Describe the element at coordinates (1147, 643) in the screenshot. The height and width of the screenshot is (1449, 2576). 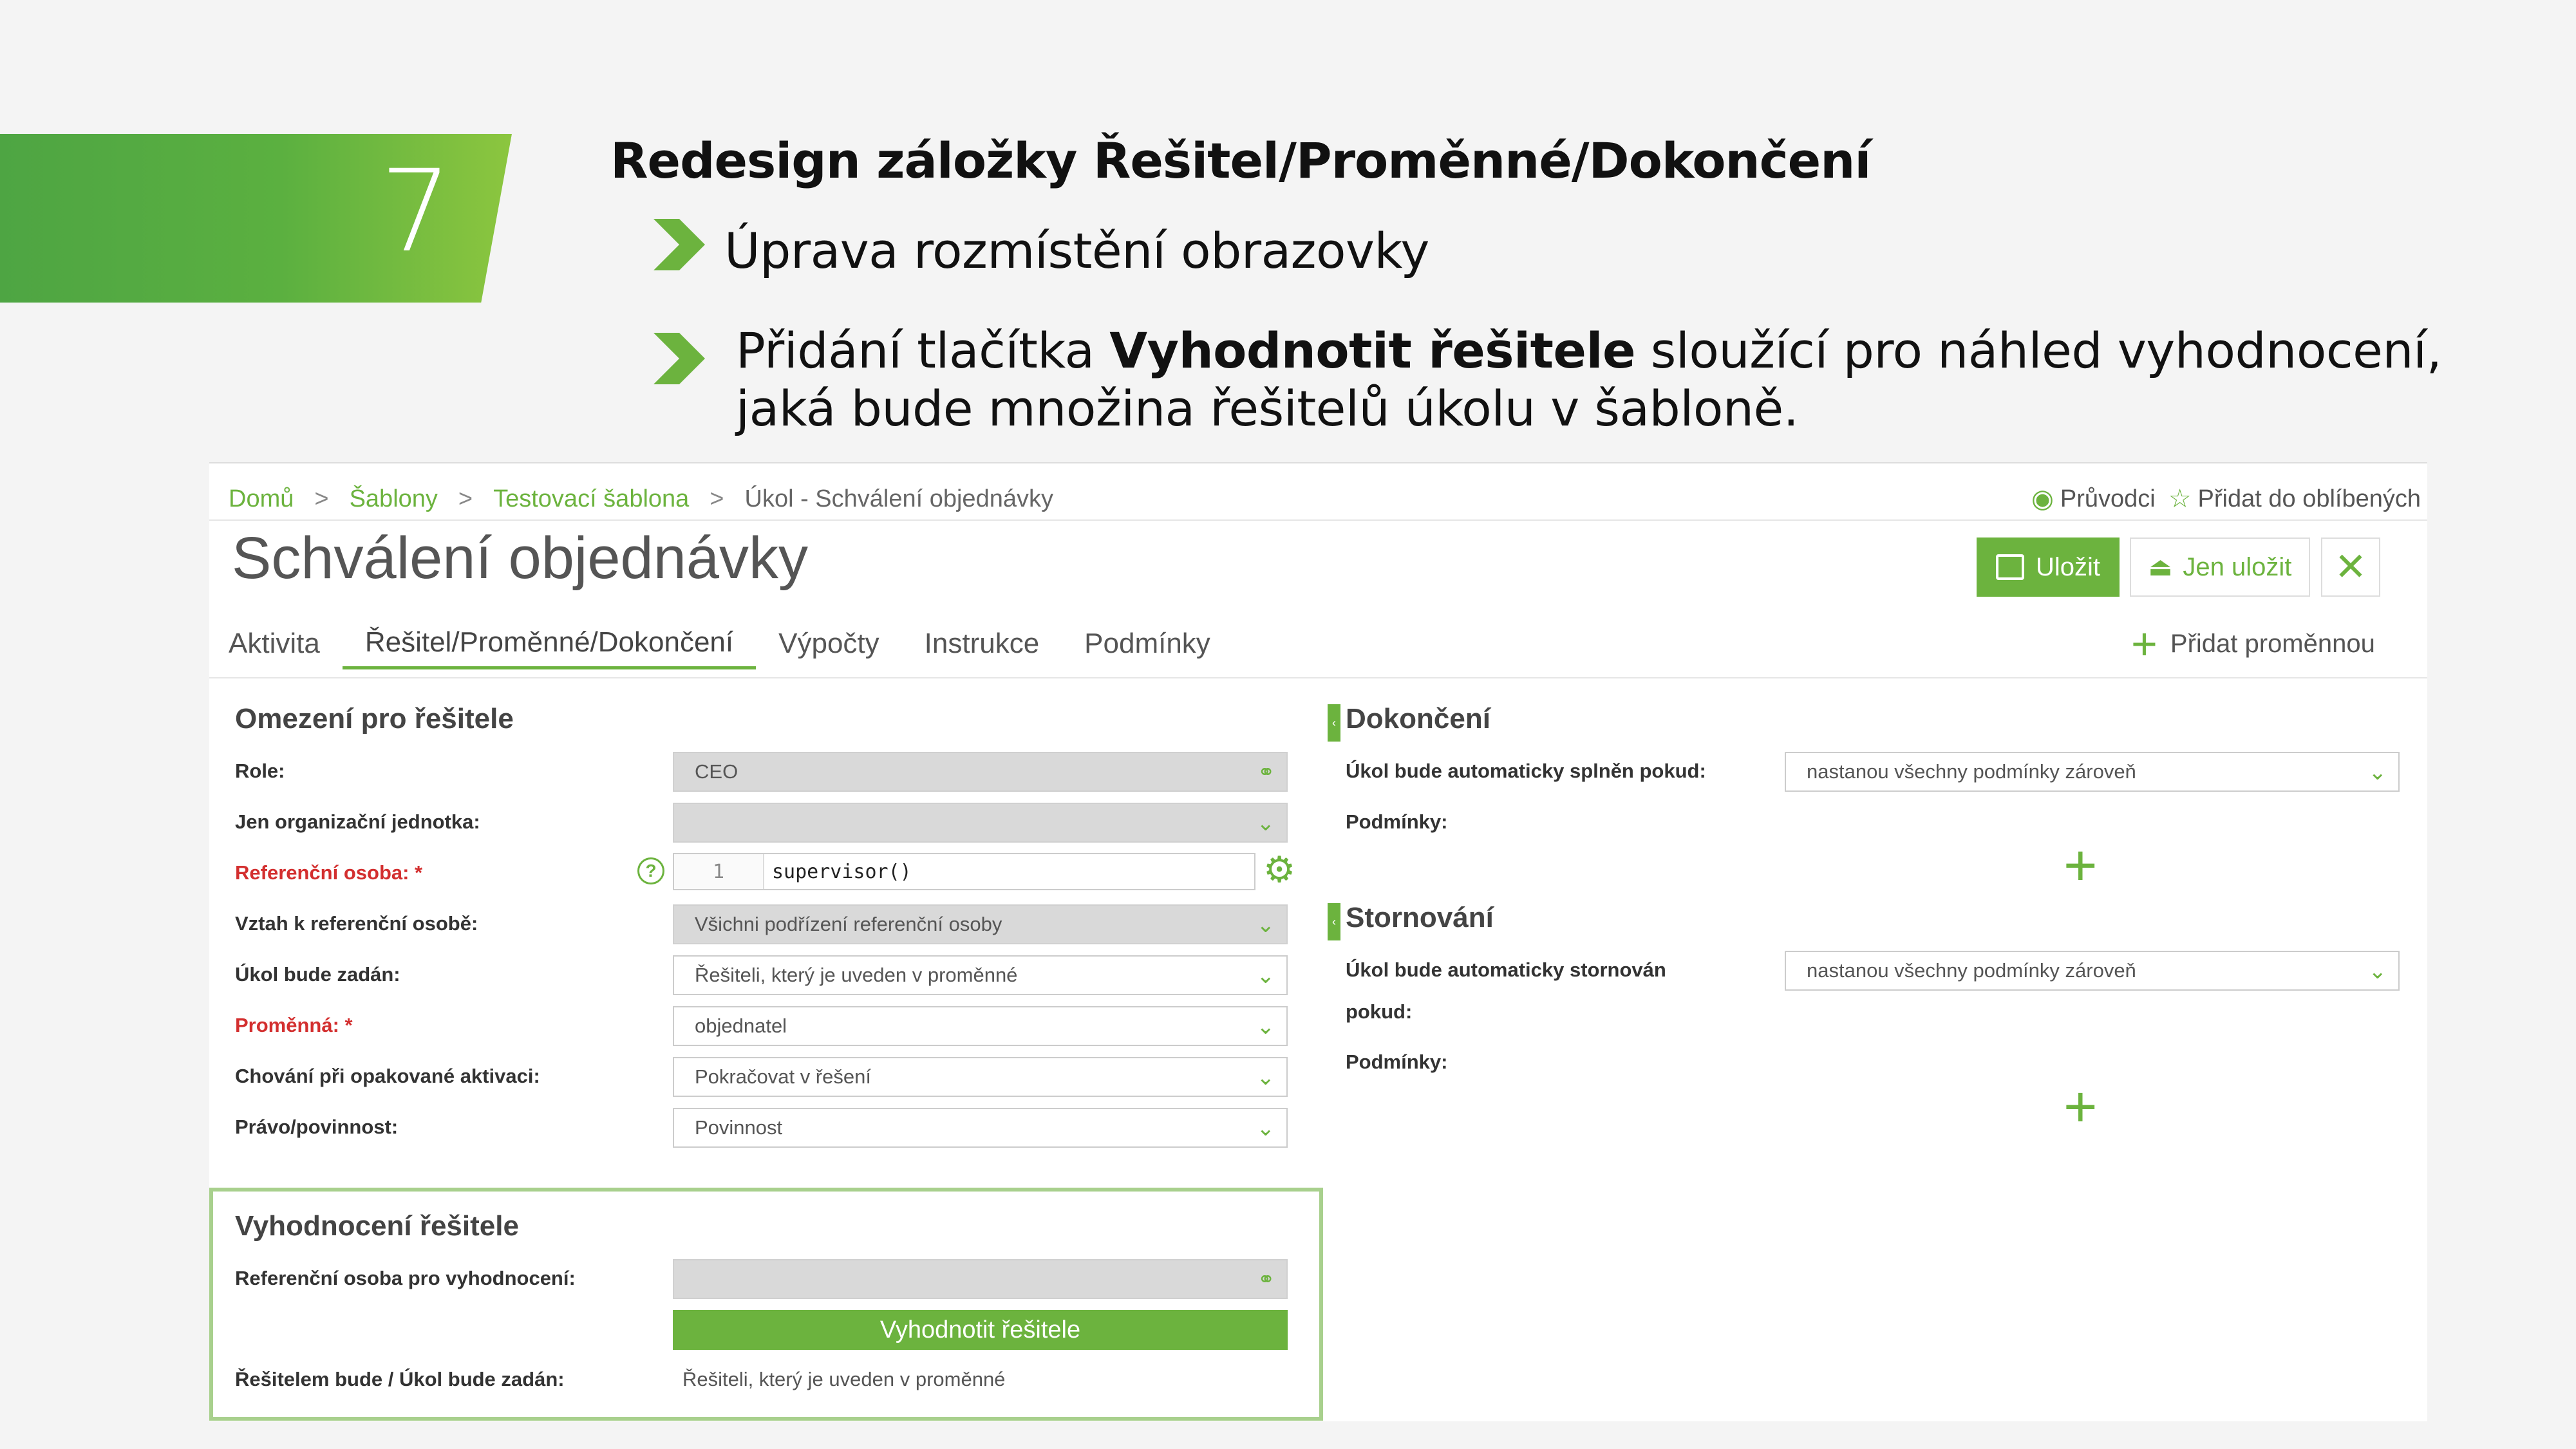
I see `tab-conditions: Podmínky` at that location.